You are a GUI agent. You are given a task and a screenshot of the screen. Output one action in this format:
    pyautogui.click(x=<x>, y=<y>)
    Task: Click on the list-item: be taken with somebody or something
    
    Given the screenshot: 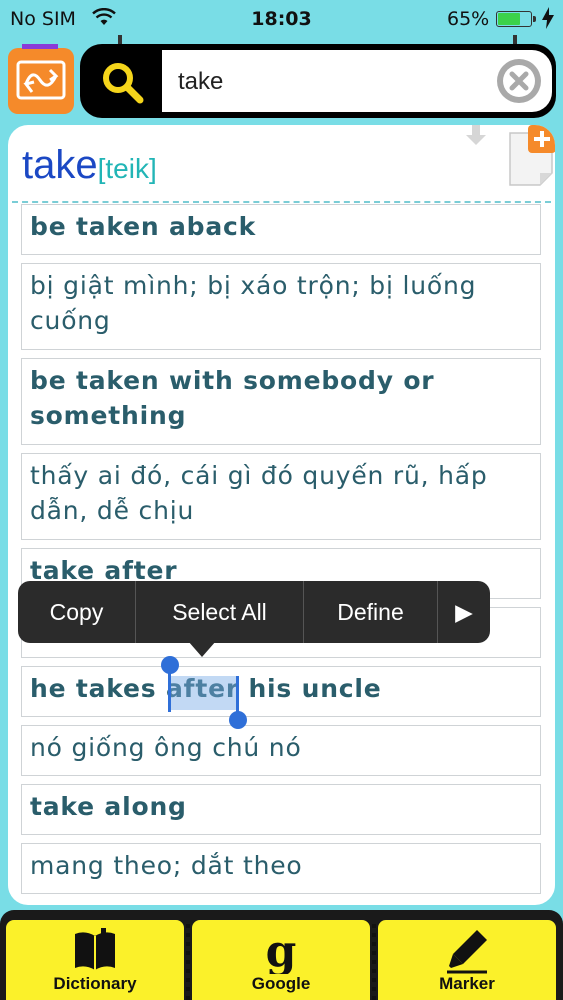 What is the action you would take?
    pyautogui.click(x=281, y=401)
    